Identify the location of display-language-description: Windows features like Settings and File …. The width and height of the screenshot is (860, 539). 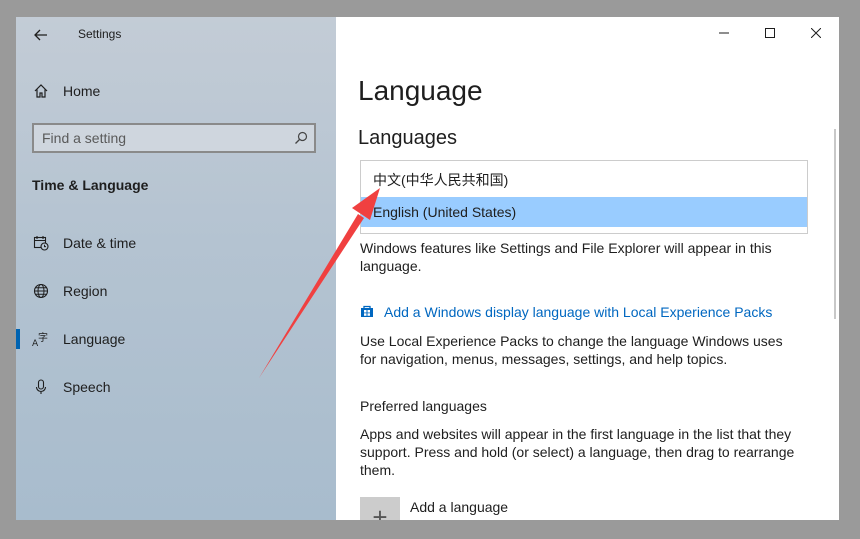
(566, 257).